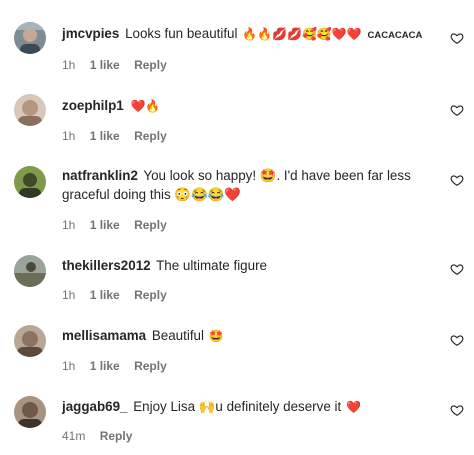 The height and width of the screenshot is (455, 474). What do you see at coordinates (93, 105) in the screenshot?
I see `comment-username: zoephilp1` at bounding box center [93, 105].